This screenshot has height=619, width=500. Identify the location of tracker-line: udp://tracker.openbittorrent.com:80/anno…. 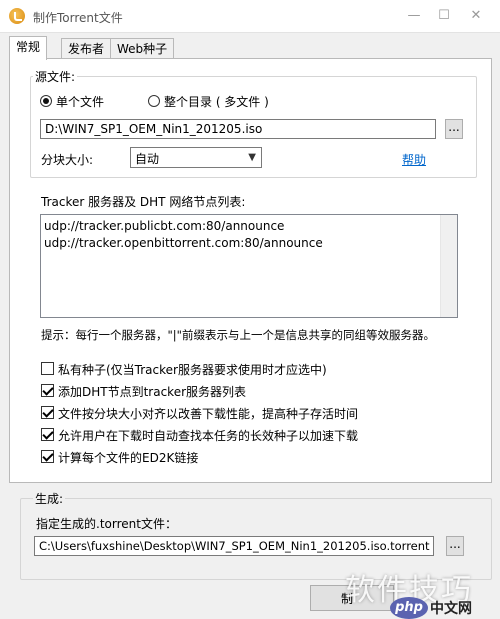
(183, 243).